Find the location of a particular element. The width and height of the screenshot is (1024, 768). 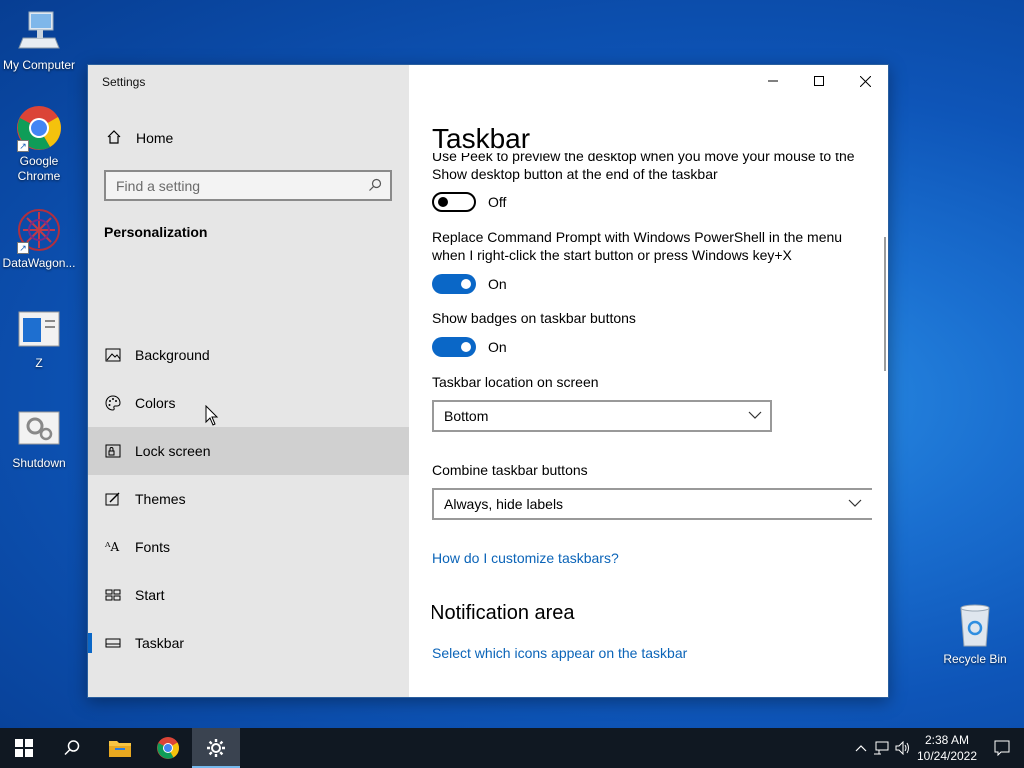

chevron-up-icon is located at coordinates (861, 748).